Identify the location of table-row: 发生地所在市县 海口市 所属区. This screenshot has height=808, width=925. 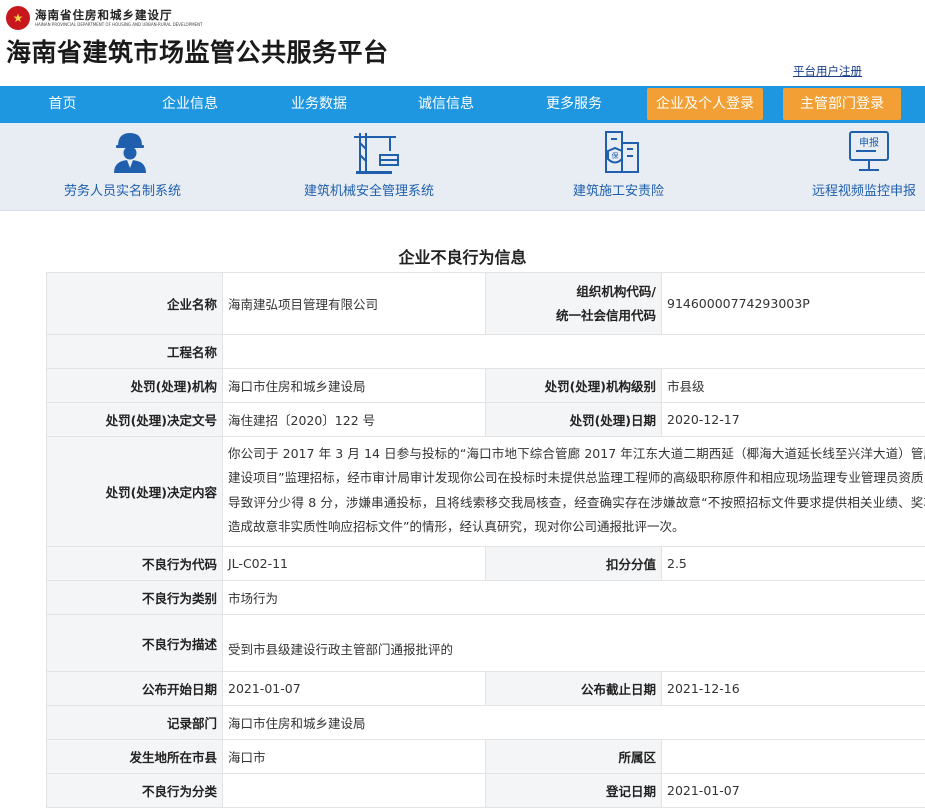
(486, 757).